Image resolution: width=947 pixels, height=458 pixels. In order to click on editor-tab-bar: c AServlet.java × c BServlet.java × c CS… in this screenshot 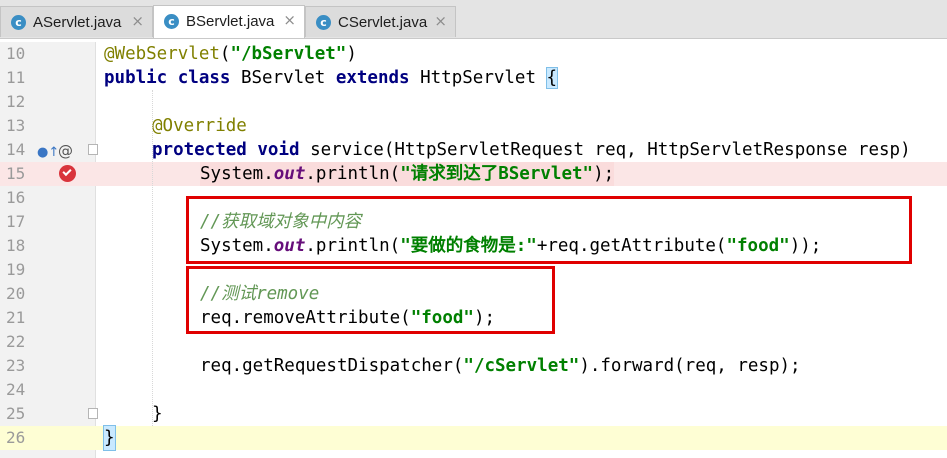, I will do `click(473, 19)`.